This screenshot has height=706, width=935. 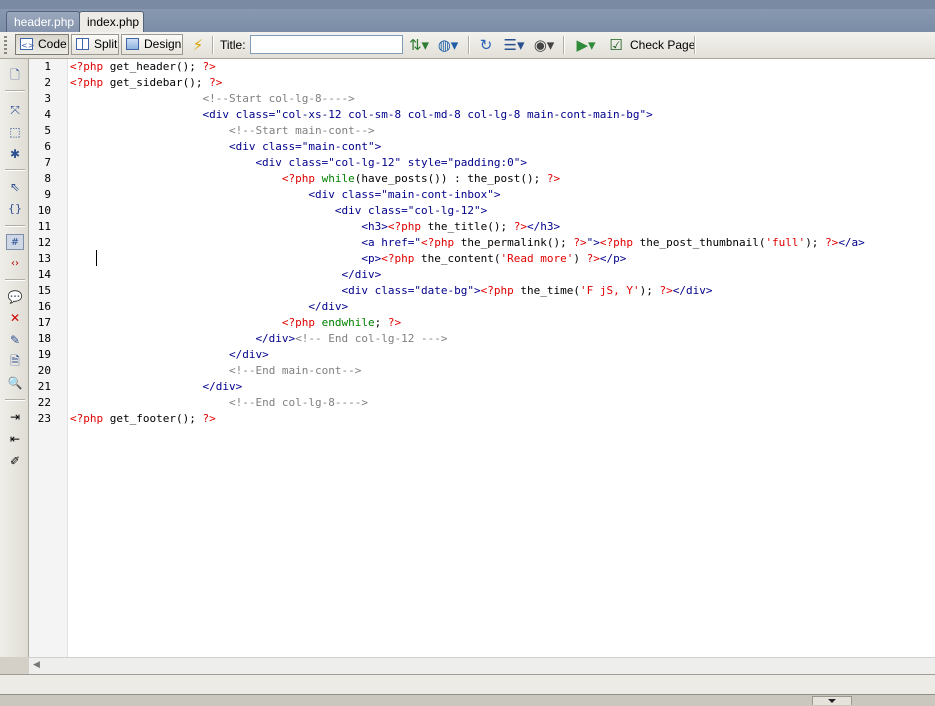 What do you see at coordinates (15, 187) in the screenshot?
I see `select-parent-tag-icon: ⇖` at bounding box center [15, 187].